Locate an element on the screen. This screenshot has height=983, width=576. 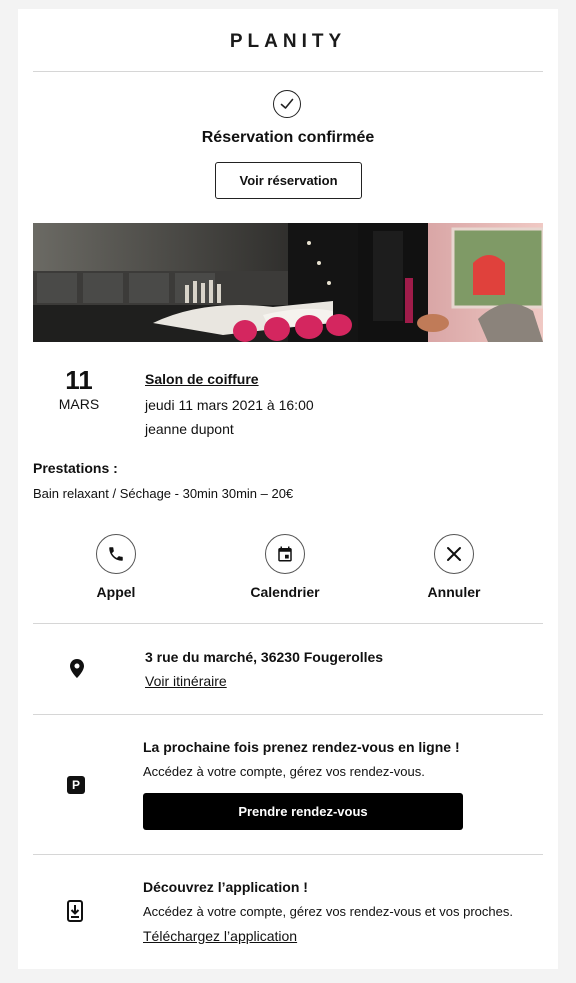
salon-address: 3 rue du marché, 36230 Fougerolles is located at coordinates (264, 657).